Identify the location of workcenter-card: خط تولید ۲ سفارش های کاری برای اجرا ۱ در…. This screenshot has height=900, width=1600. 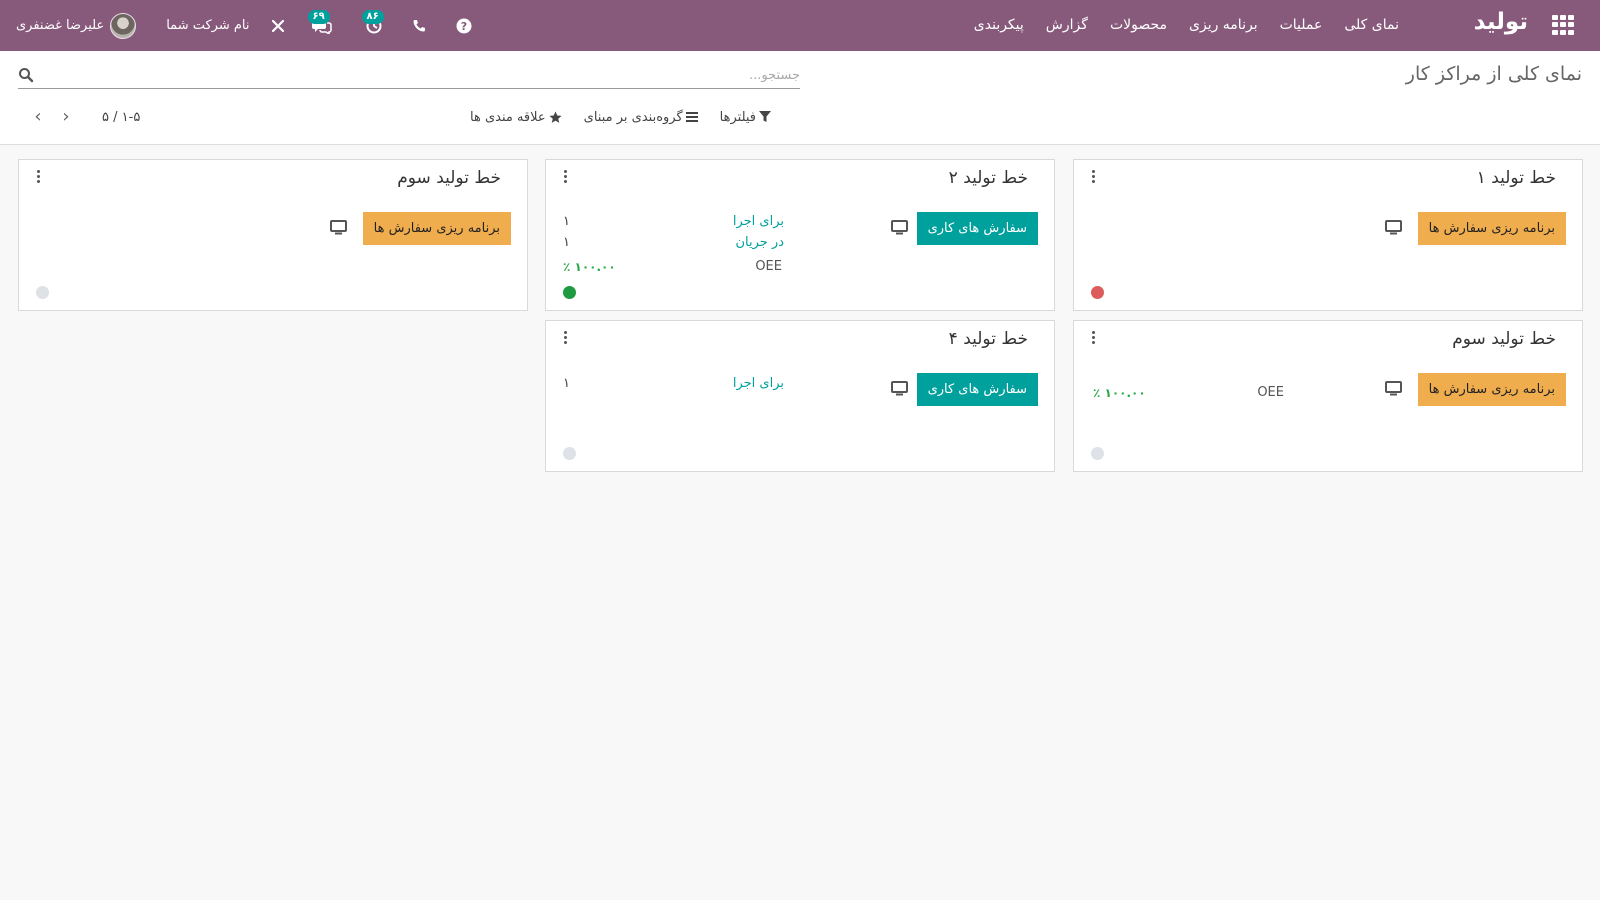
(800, 235).